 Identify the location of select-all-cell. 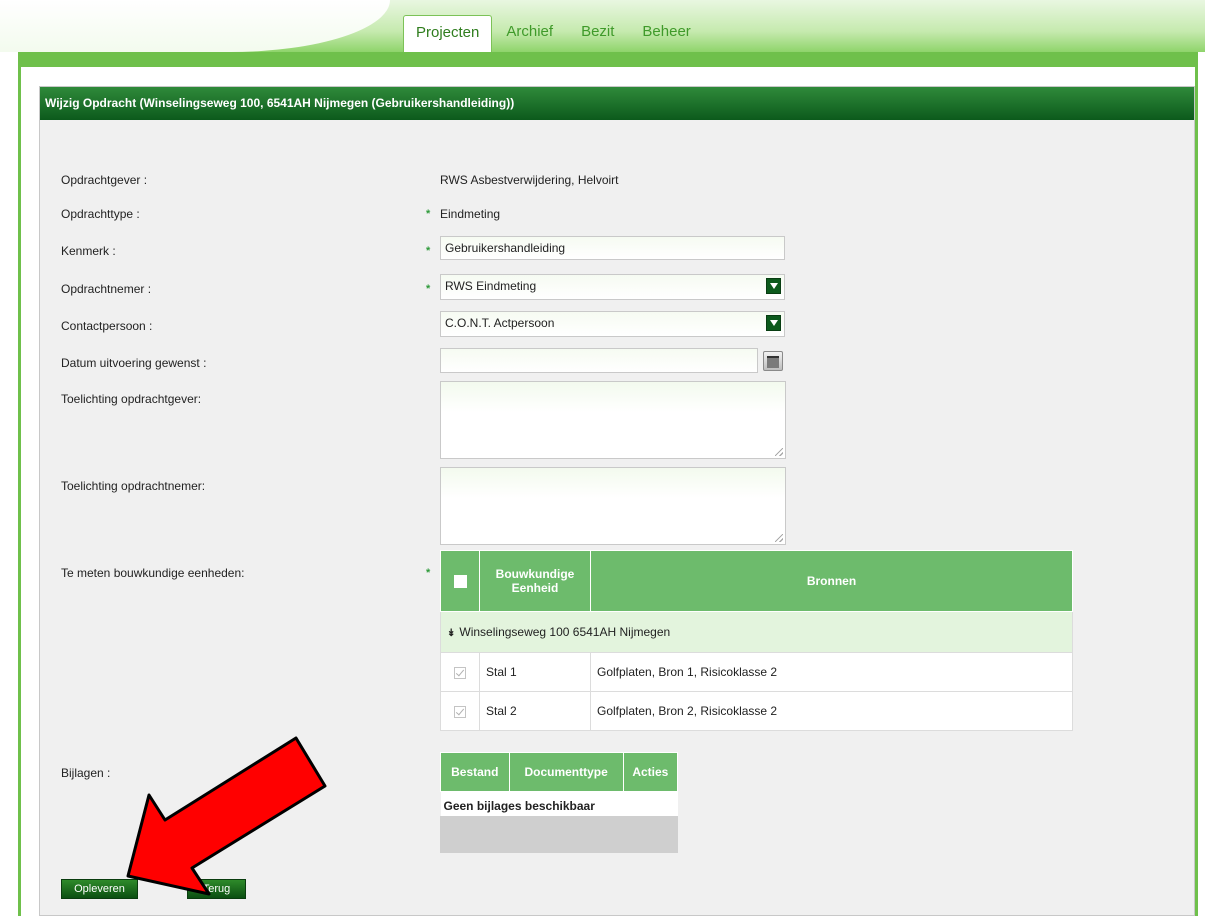
(460, 581).